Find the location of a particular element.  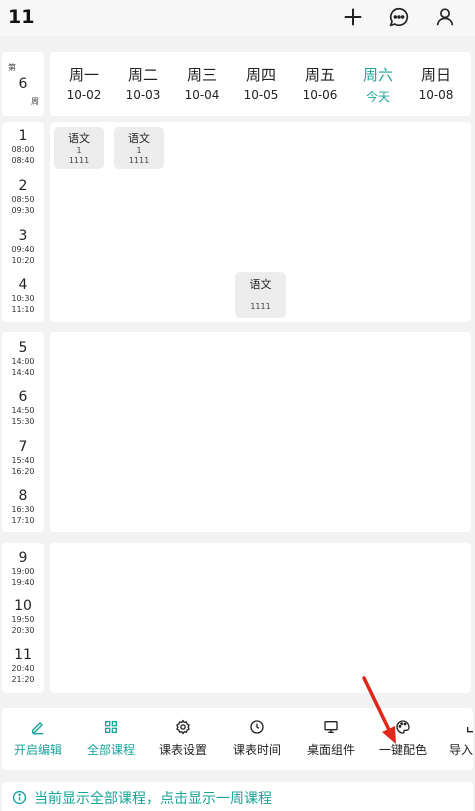

course-room is located at coordinates (260, 297).